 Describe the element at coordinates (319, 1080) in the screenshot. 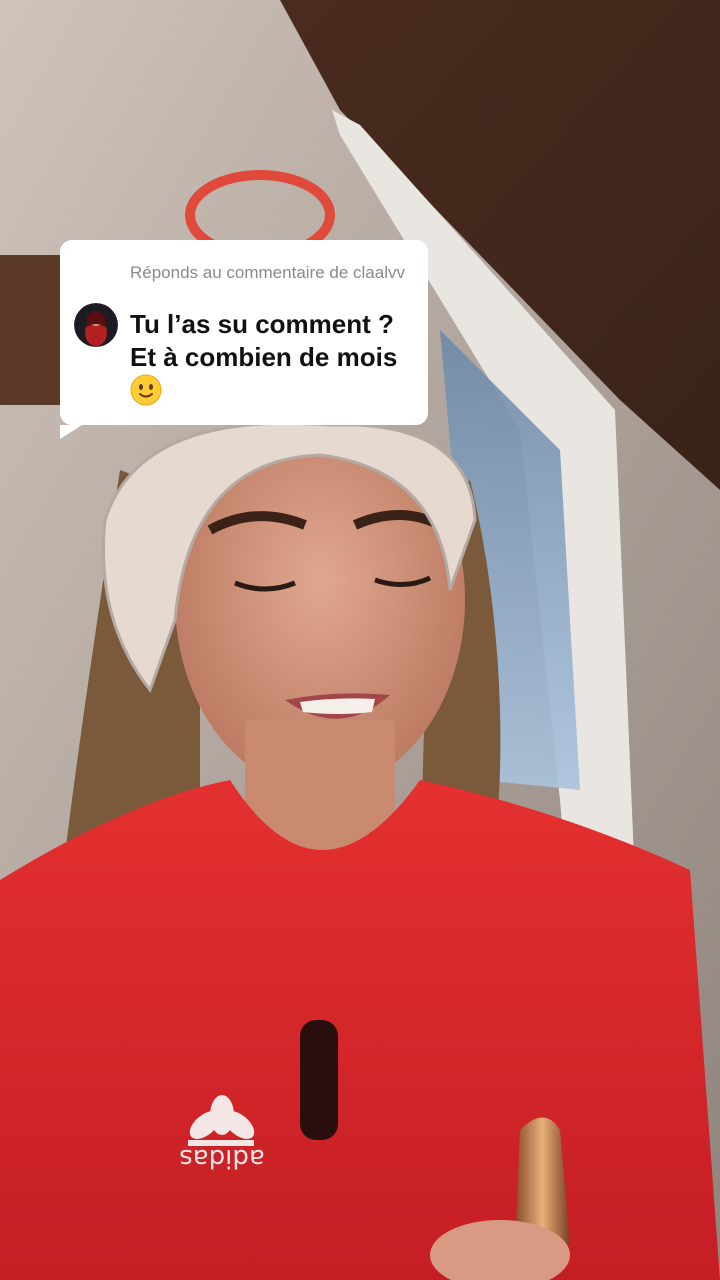

I see `lavalier-microphone` at that location.